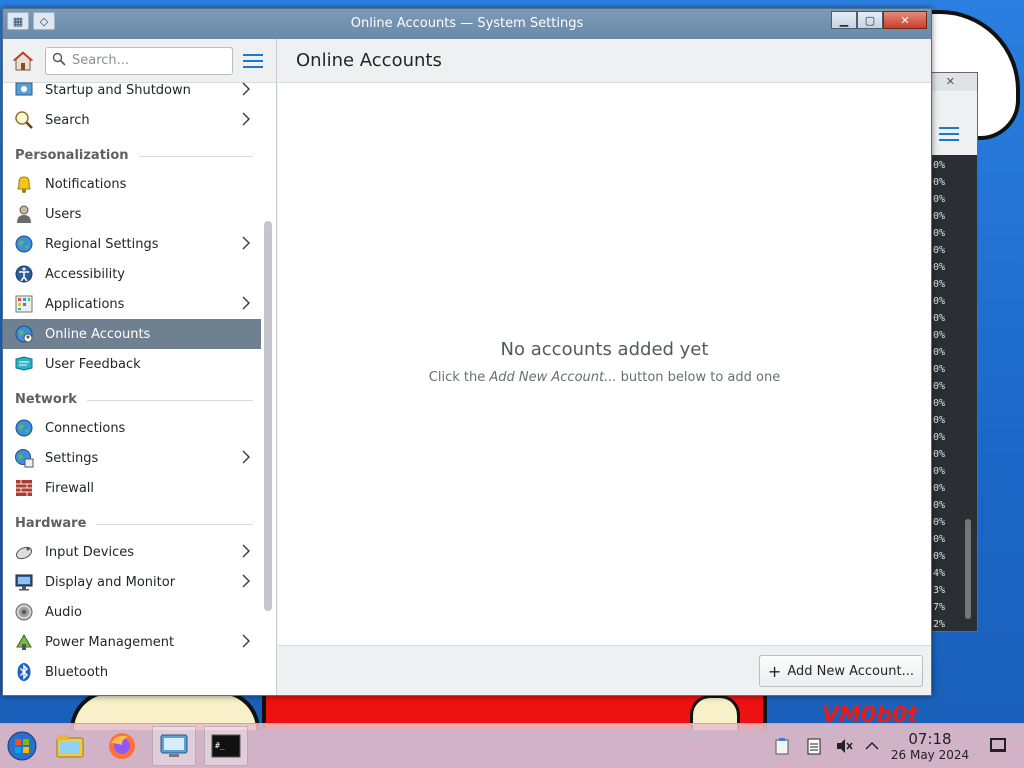 This screenshot has height=768, width=1024. Describe the element at coordinates (72, 458) in the screenshot. I see `sidebar-item-label: Settings` at that location.